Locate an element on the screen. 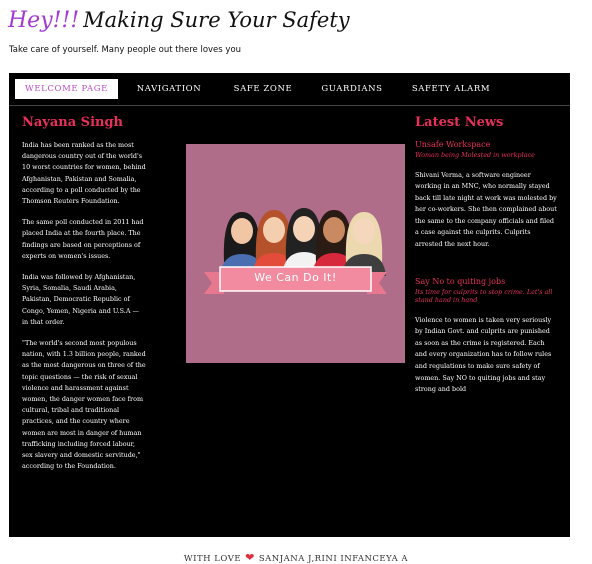 The height and width of the screenshot is (564, 592). footer-prefix: WITH LOVE is located at coordinates (212, 559).